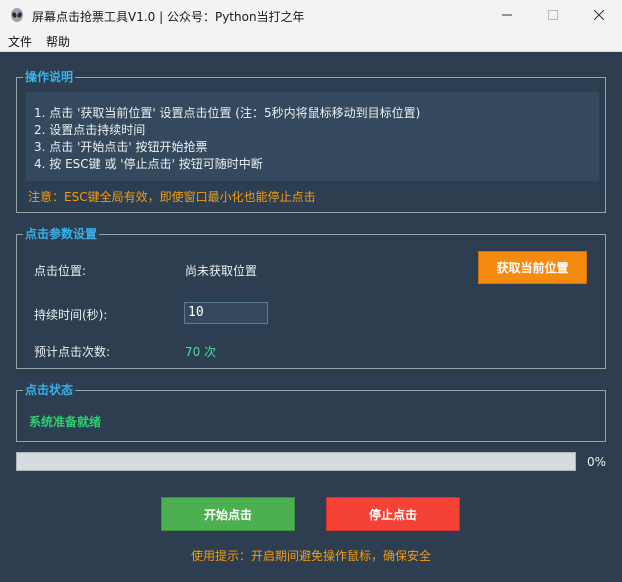 This screenshot has width=622, height=582. What do you see at coordinates (90, 130) in the screenshot?
I see `instruction-line: 2. 设置点击持续时间` at bounding box center [90, 130].